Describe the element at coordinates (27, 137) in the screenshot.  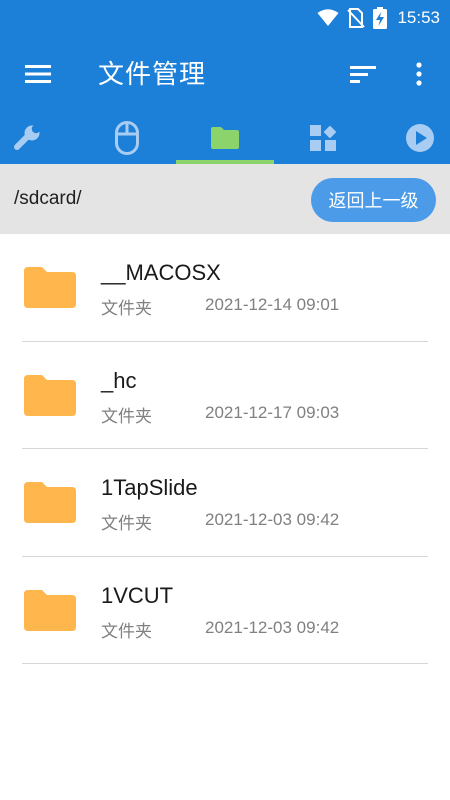
I see `wrench-icon` at that location.